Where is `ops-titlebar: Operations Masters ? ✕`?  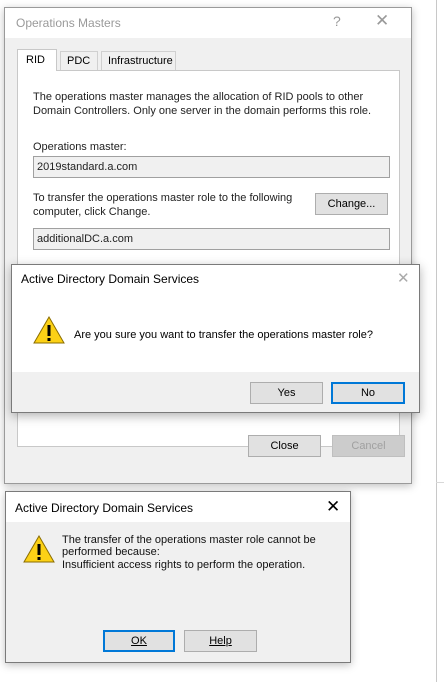
ops-titlebar: Operations Masters ? ✕ is located at coordinates (208, 23).